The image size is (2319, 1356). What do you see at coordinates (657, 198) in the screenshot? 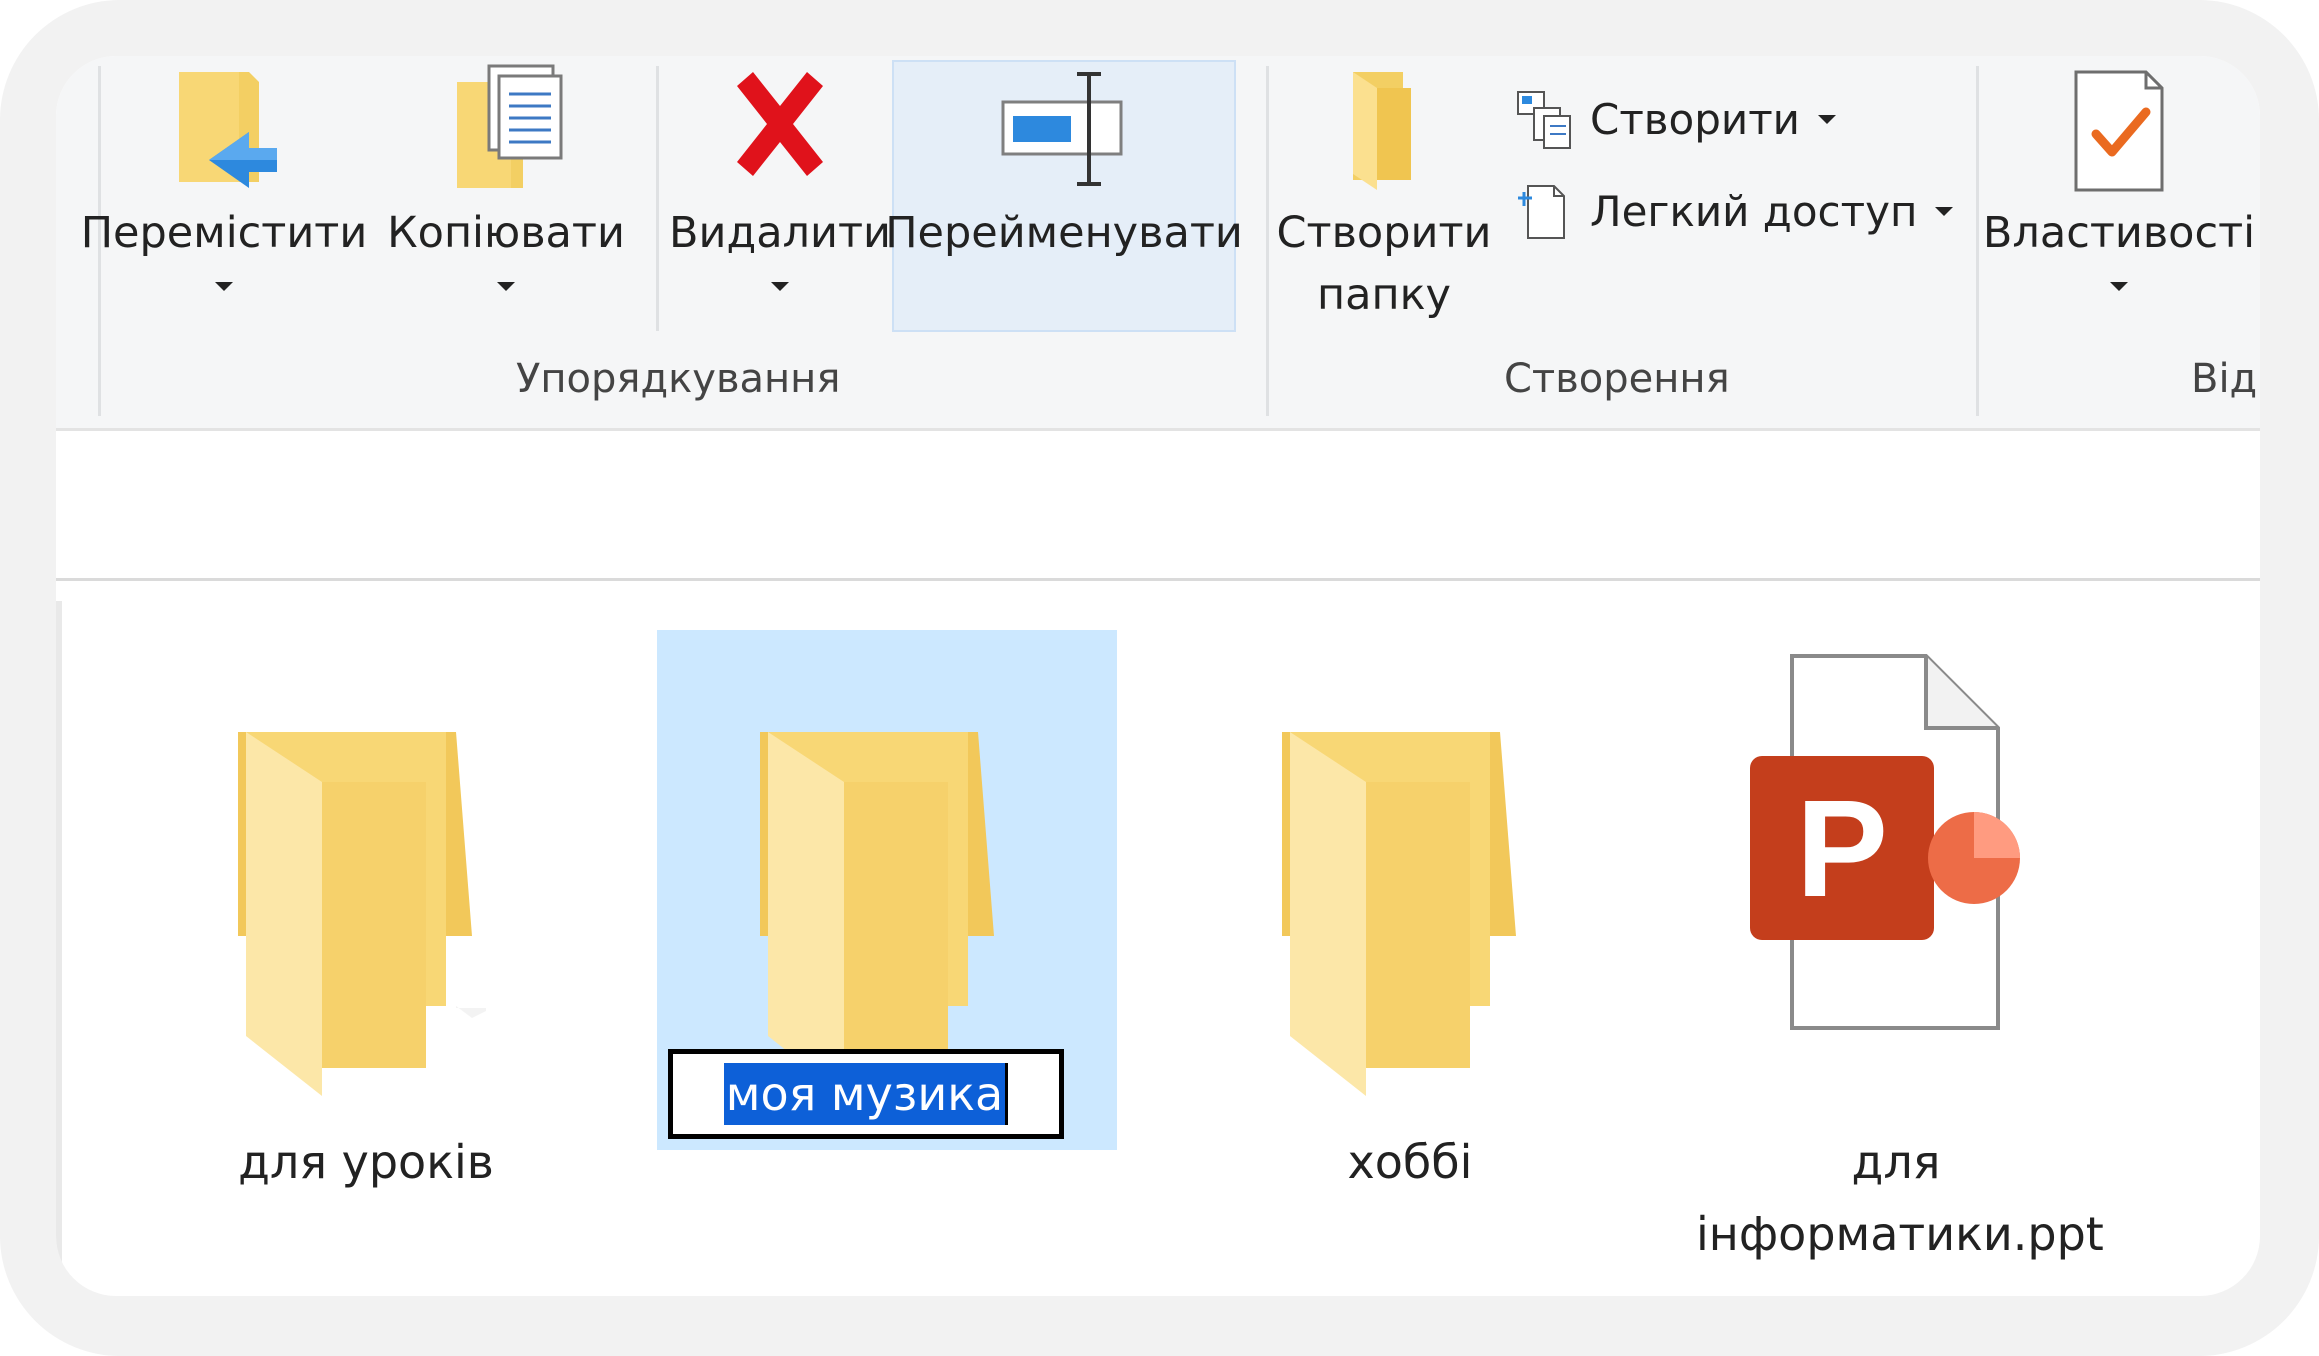
I see `ribbon-separator` at bounding box center [657, 198].